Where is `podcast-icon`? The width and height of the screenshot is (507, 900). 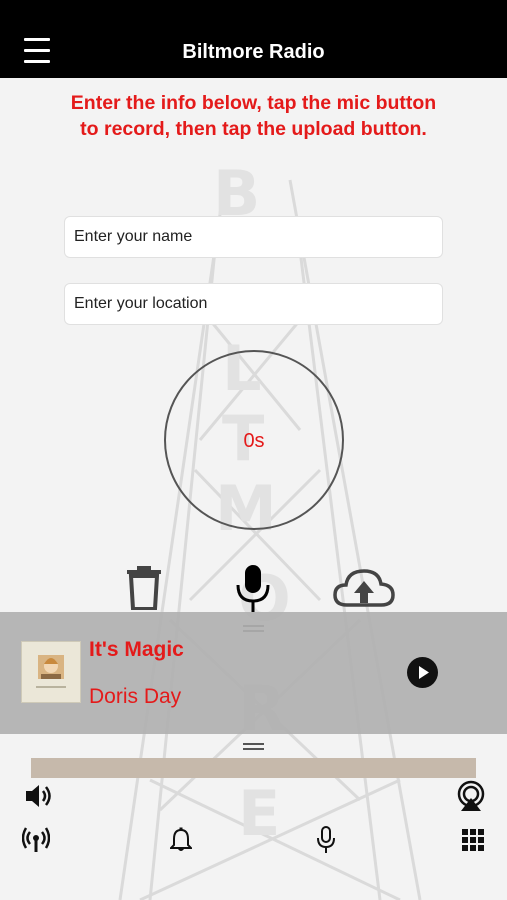
podcast-icon is located at coordinates (36, 840).